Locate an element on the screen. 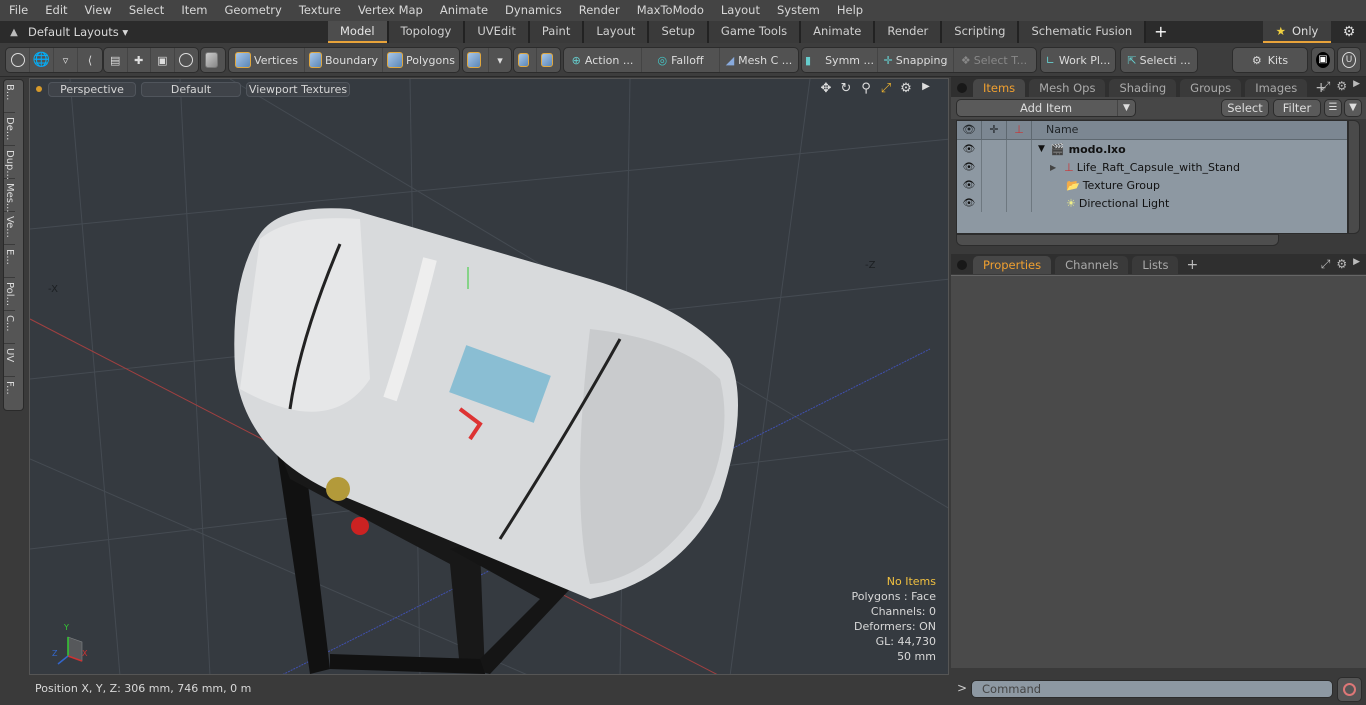  tree-horizontal-scrollbar is located at coordinates (1117, 240).